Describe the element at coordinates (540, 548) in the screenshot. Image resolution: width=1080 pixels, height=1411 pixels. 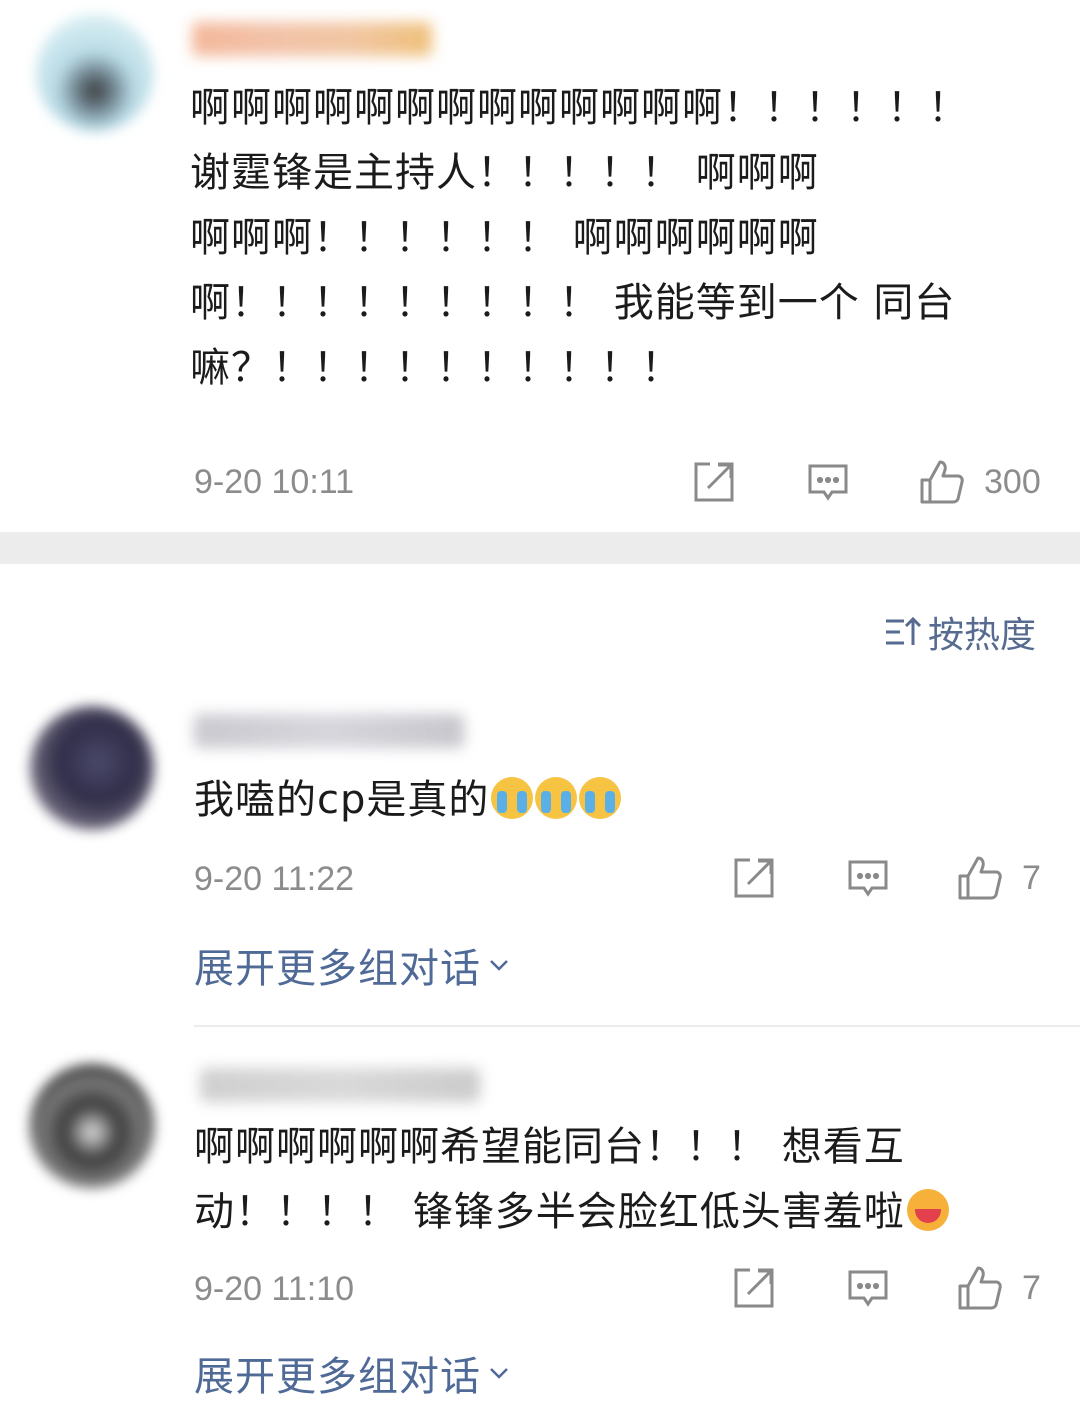
I see `section-separator` at that location.